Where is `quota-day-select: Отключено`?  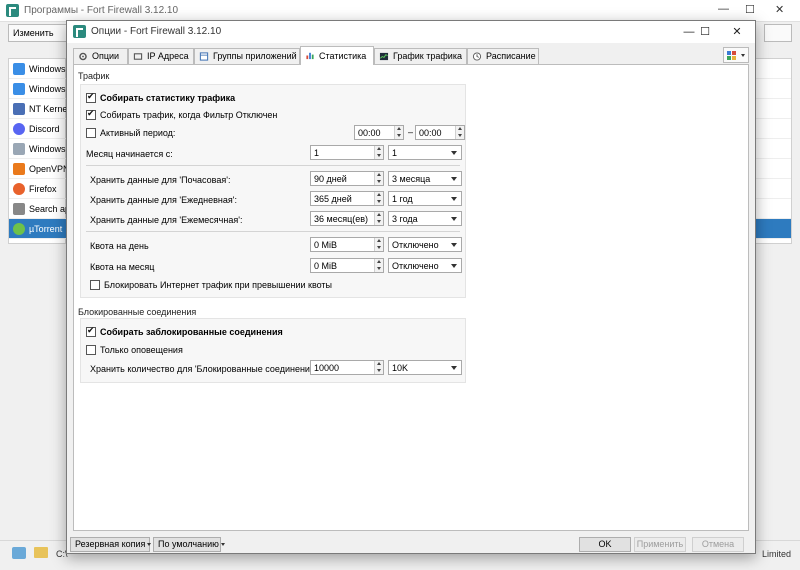
quota-day-select: Отключено is located at coordinates (425, 244).